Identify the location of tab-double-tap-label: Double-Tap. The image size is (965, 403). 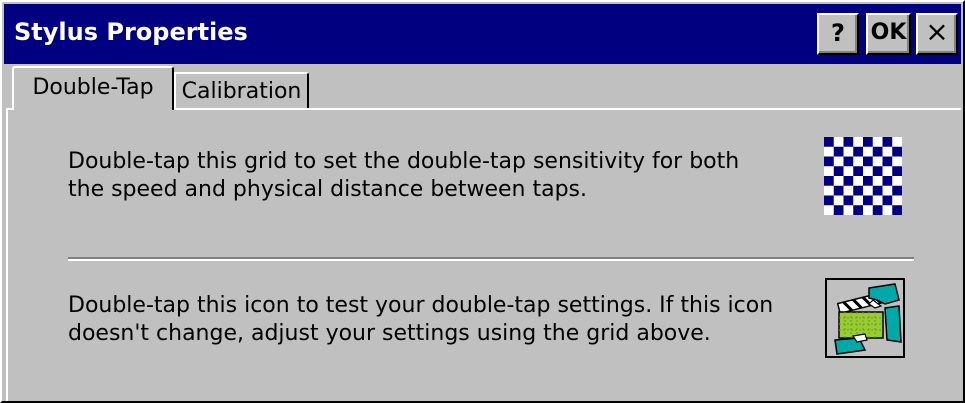
(93, 87).